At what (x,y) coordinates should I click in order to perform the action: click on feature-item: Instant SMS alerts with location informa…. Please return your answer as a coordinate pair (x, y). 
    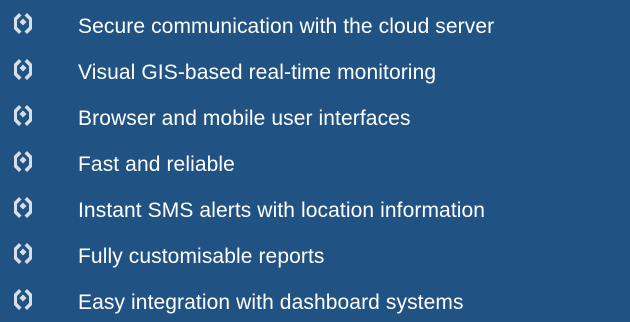
    Looking at the image, I should click on (315, 210).